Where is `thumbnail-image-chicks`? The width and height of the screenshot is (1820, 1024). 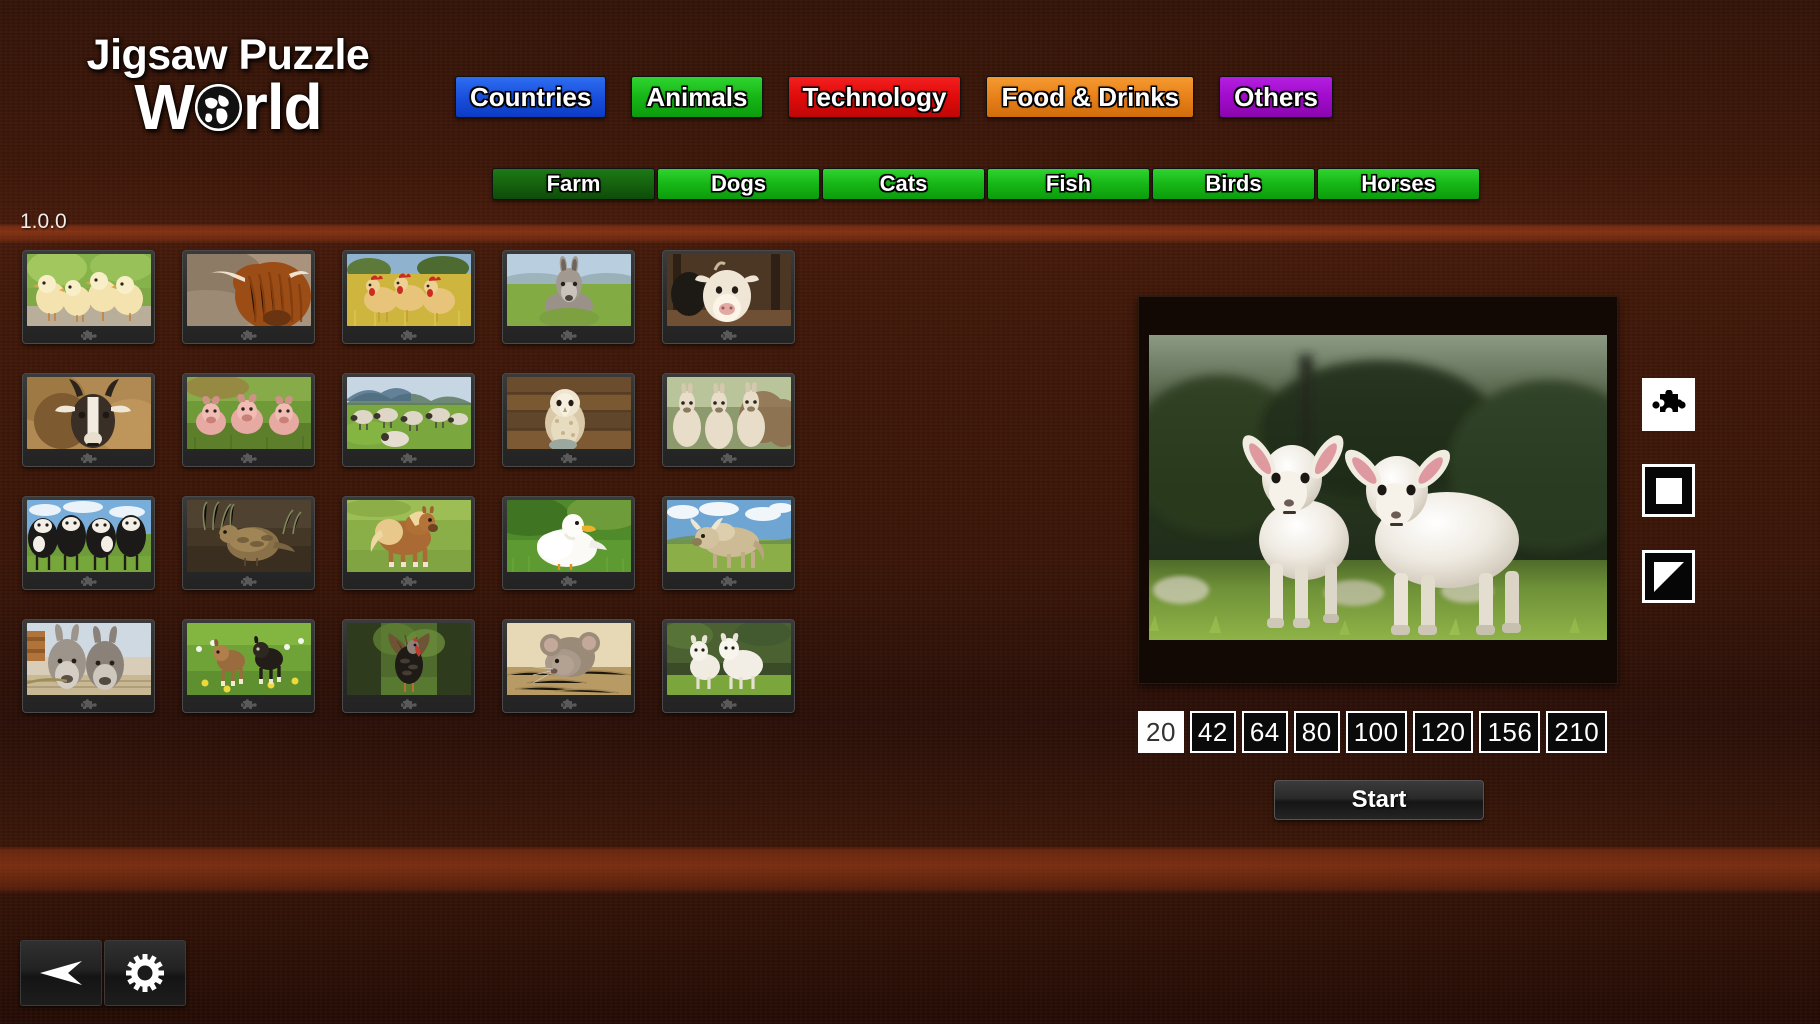 thumbnail-image-chicks is located at coordinates (88, 290).